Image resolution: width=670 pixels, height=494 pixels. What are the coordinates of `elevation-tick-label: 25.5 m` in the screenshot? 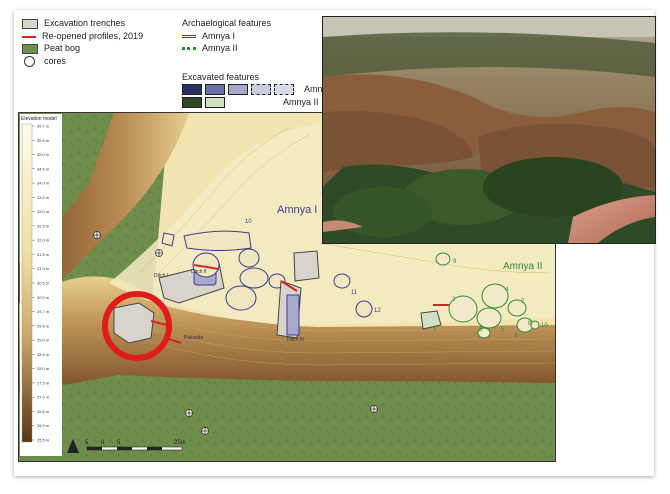 It's located at (43, 440).